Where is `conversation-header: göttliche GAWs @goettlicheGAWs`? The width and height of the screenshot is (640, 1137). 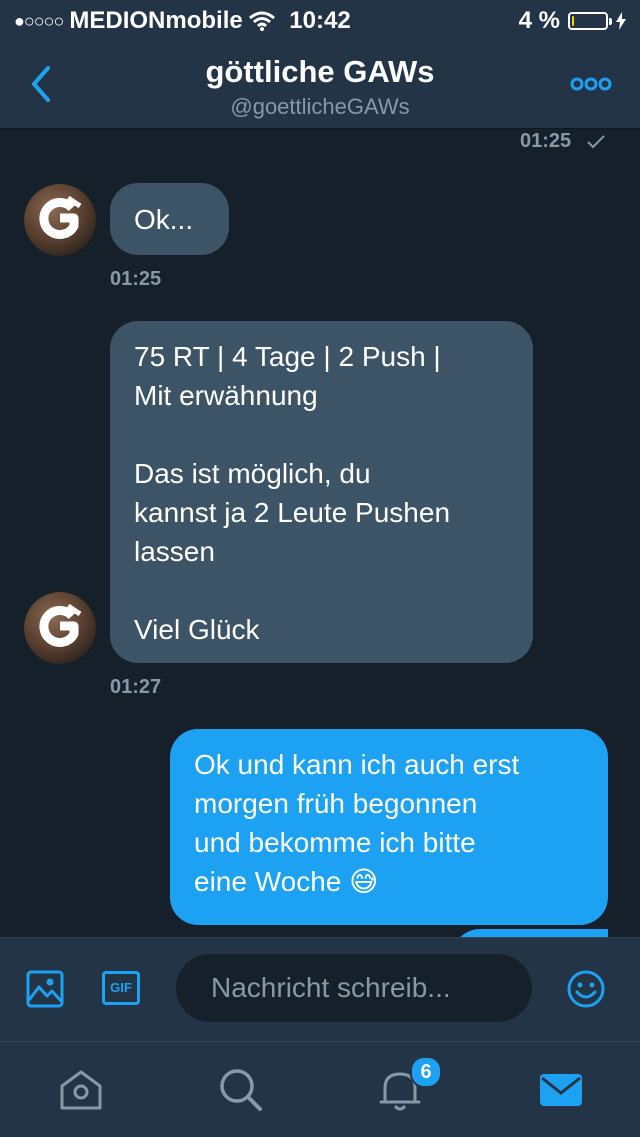 conversation-header: göttliche GAWs @goettlicheGAWs is located at coordinates (320, 84).